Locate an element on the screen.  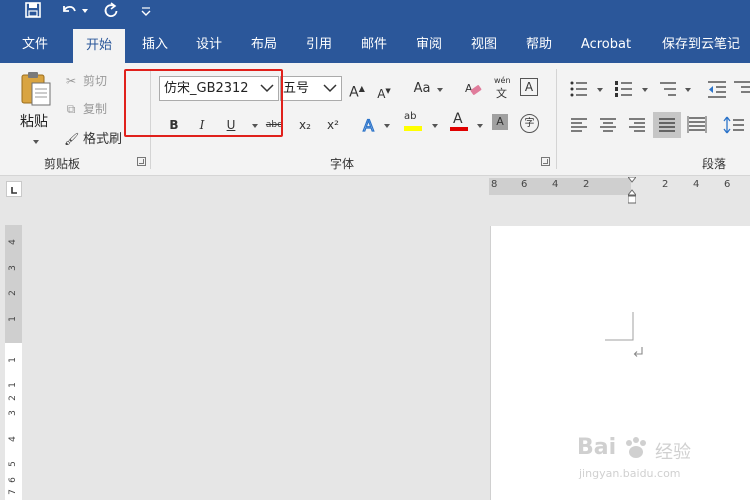
copy-button: ⧉ 复制 is located at coordinates (85, 108).